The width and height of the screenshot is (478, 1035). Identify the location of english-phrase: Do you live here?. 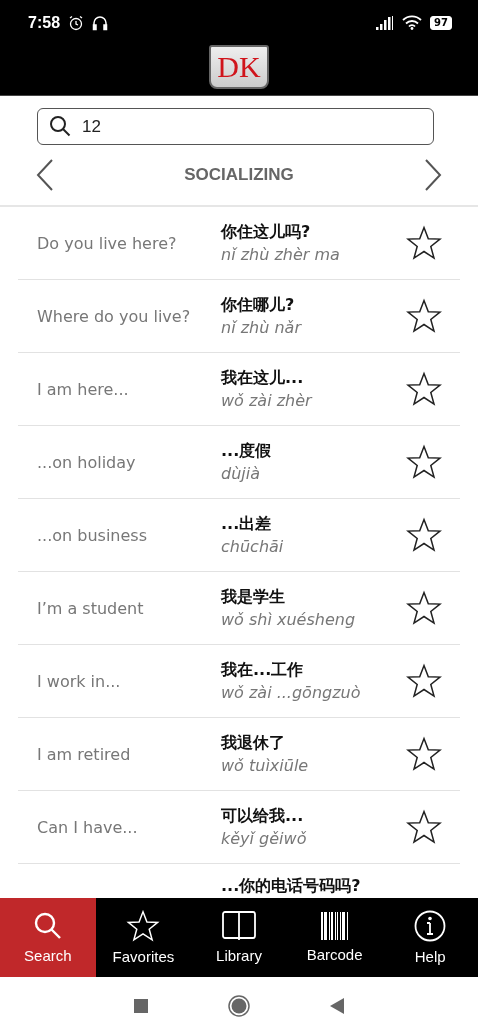
(107, 243).